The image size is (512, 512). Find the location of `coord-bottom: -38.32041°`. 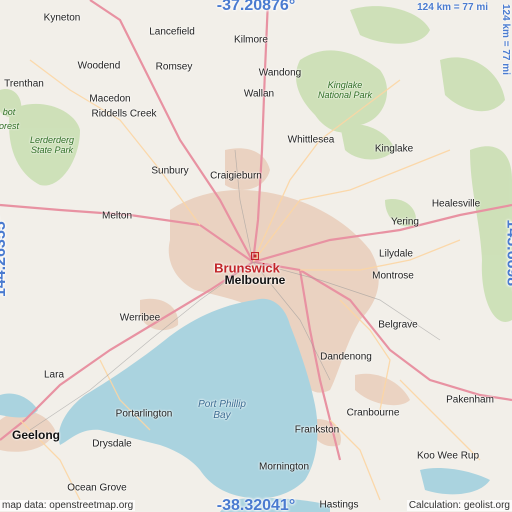

coord-bottom: -38.32041° is located at coordinates (256, 504).